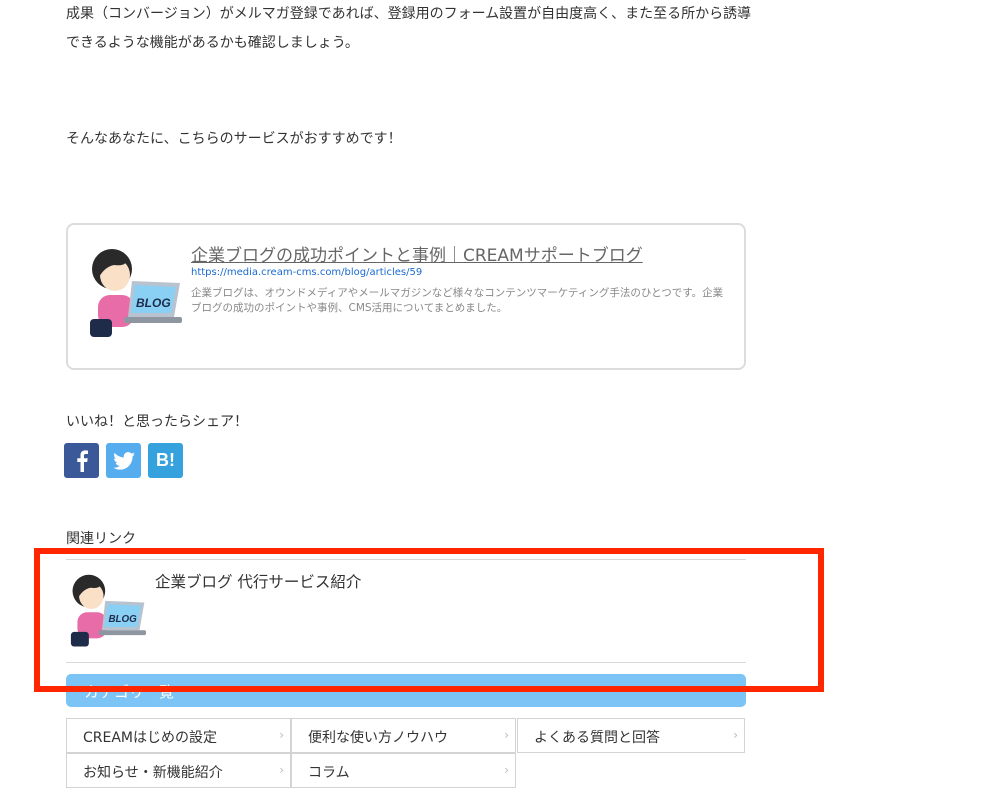  I want to click on category-item: よくある質問と回答 ›, so click(631, 735).